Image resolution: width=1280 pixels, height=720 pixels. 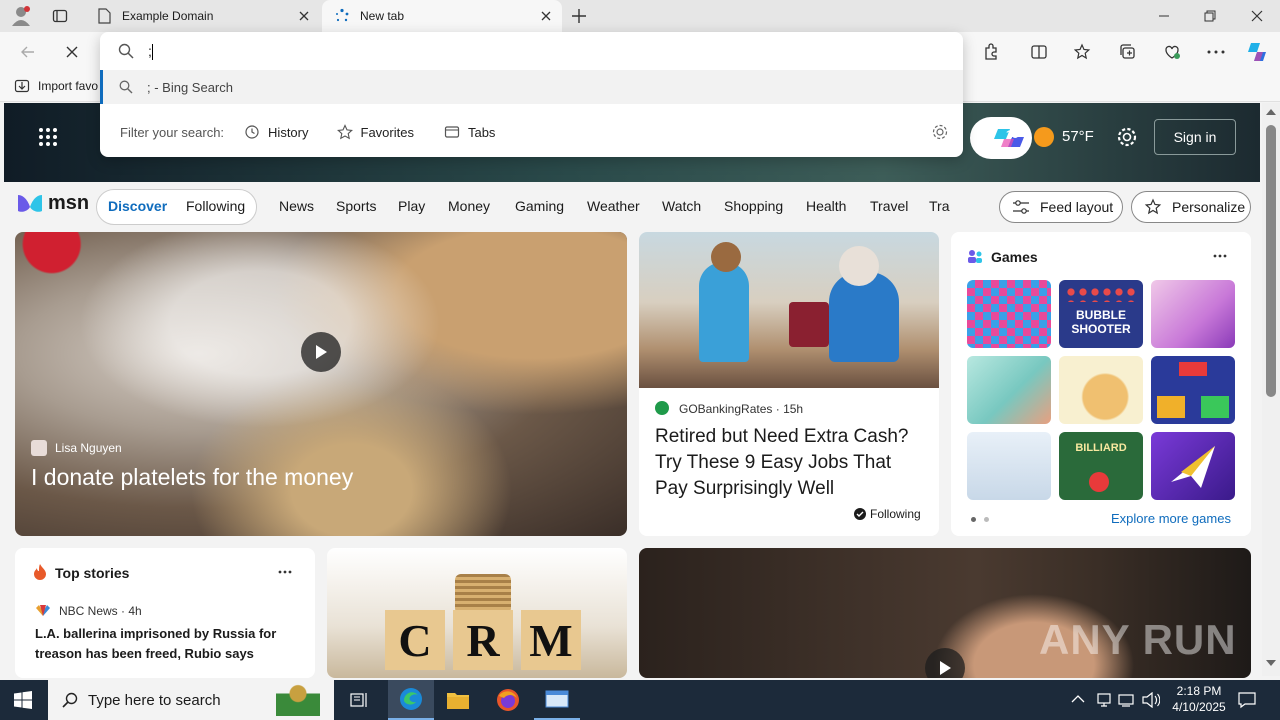 What do you see at coordinates (56, 86) in the screenshot?
I see `import-favorites-link: Import favo` at bounding box center [56, 86].